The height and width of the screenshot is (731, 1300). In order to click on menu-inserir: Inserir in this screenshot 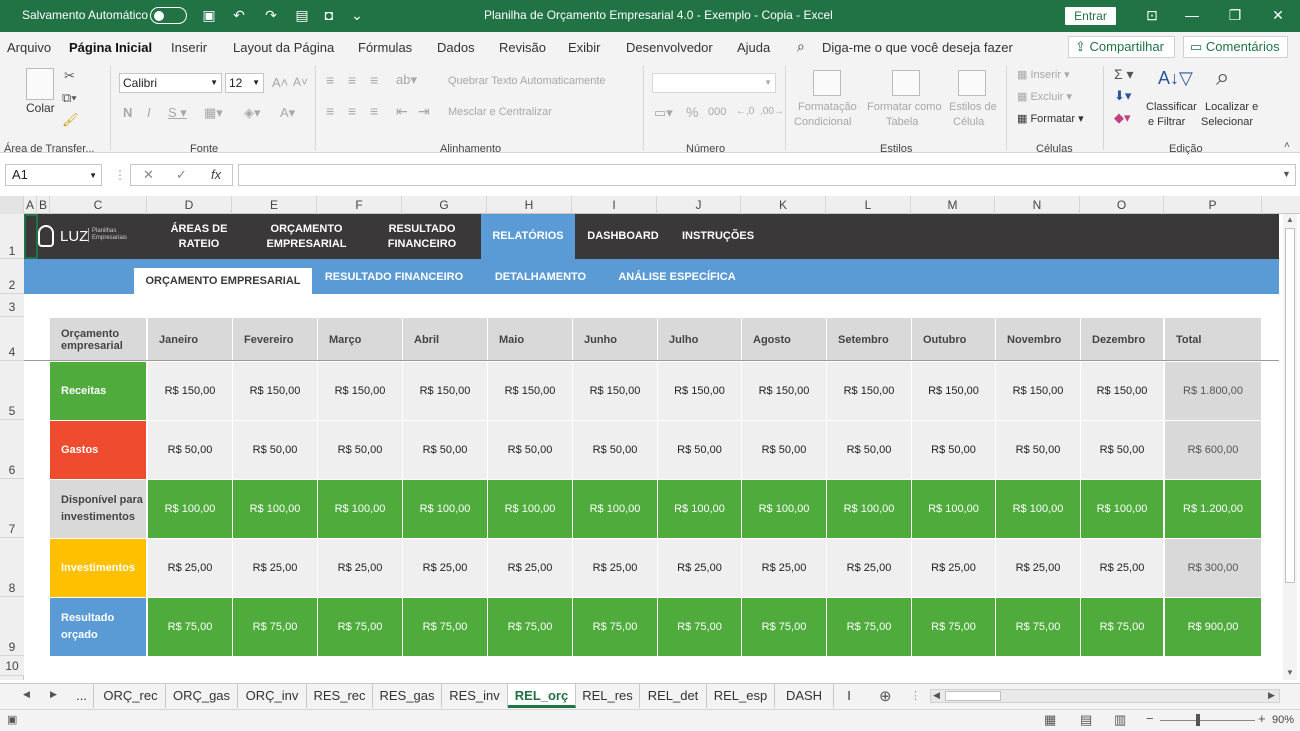, I will do `click(189, 47)`.